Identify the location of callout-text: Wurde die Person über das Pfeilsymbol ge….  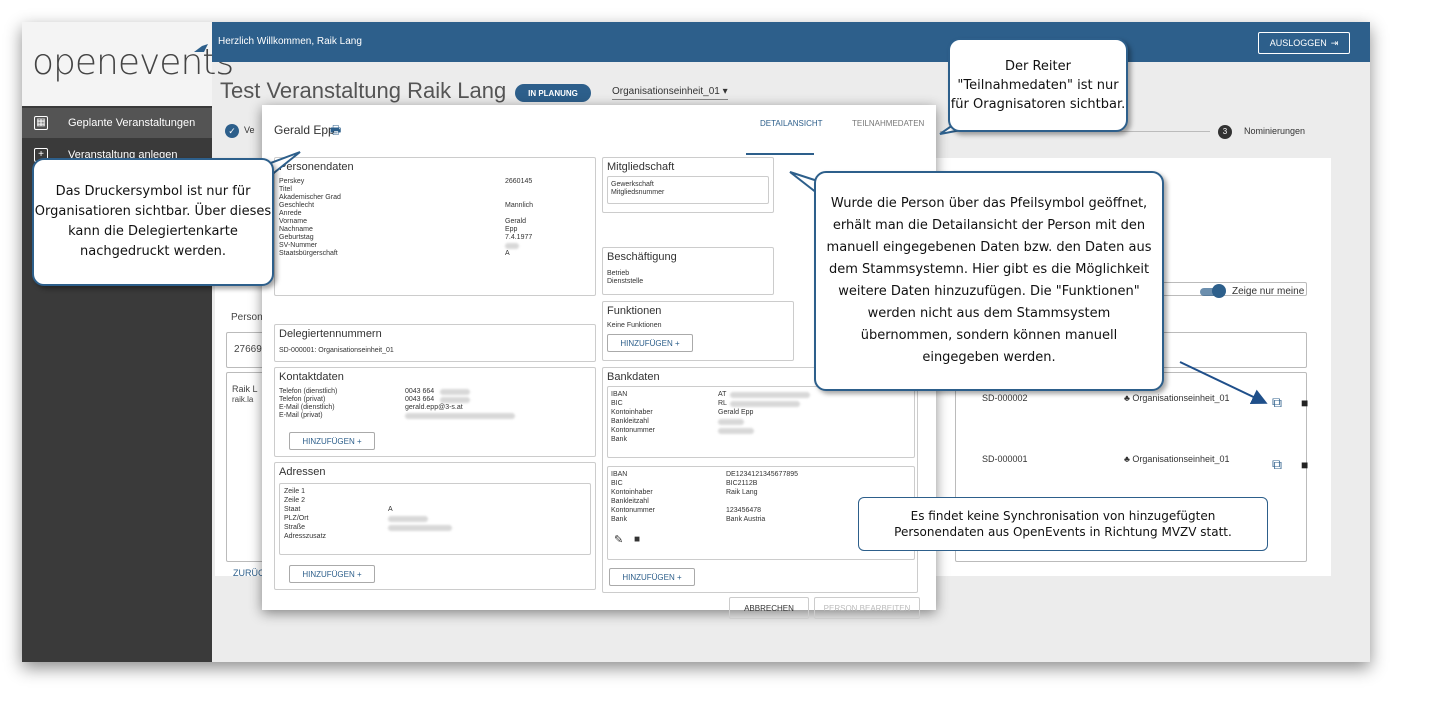
(989, 280).